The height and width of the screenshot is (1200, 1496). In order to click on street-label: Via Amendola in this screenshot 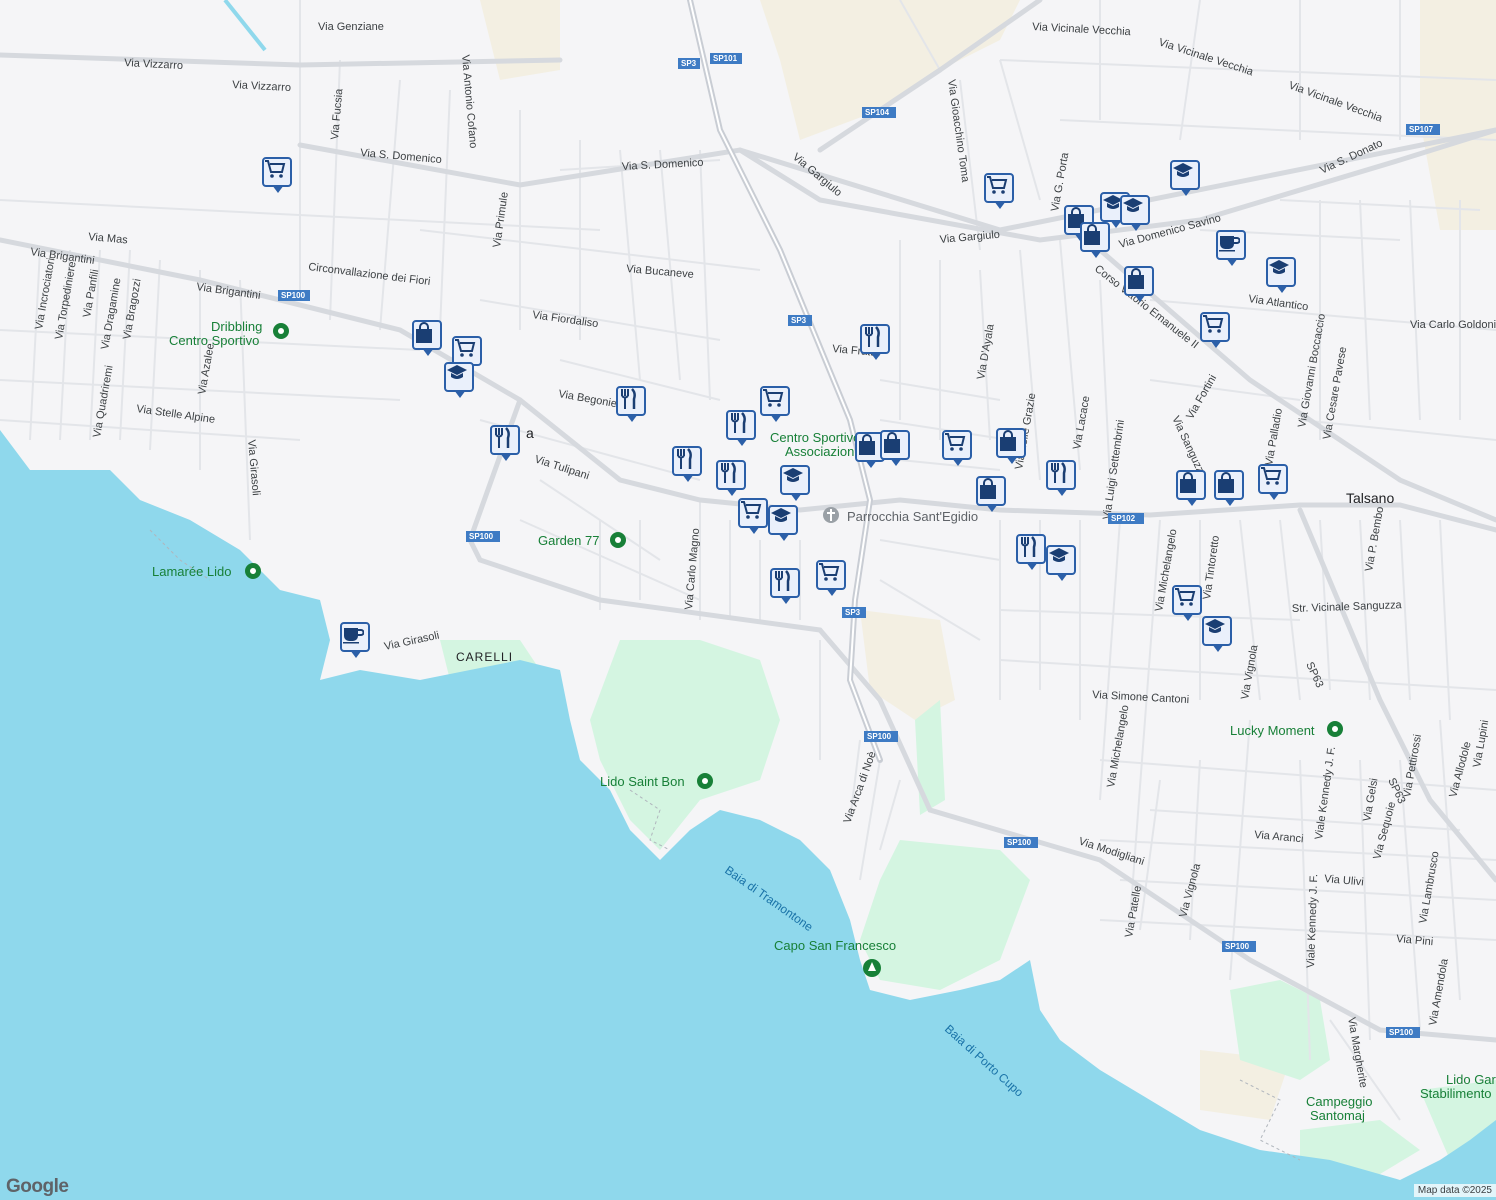, I will do `click(1439, 992)`.